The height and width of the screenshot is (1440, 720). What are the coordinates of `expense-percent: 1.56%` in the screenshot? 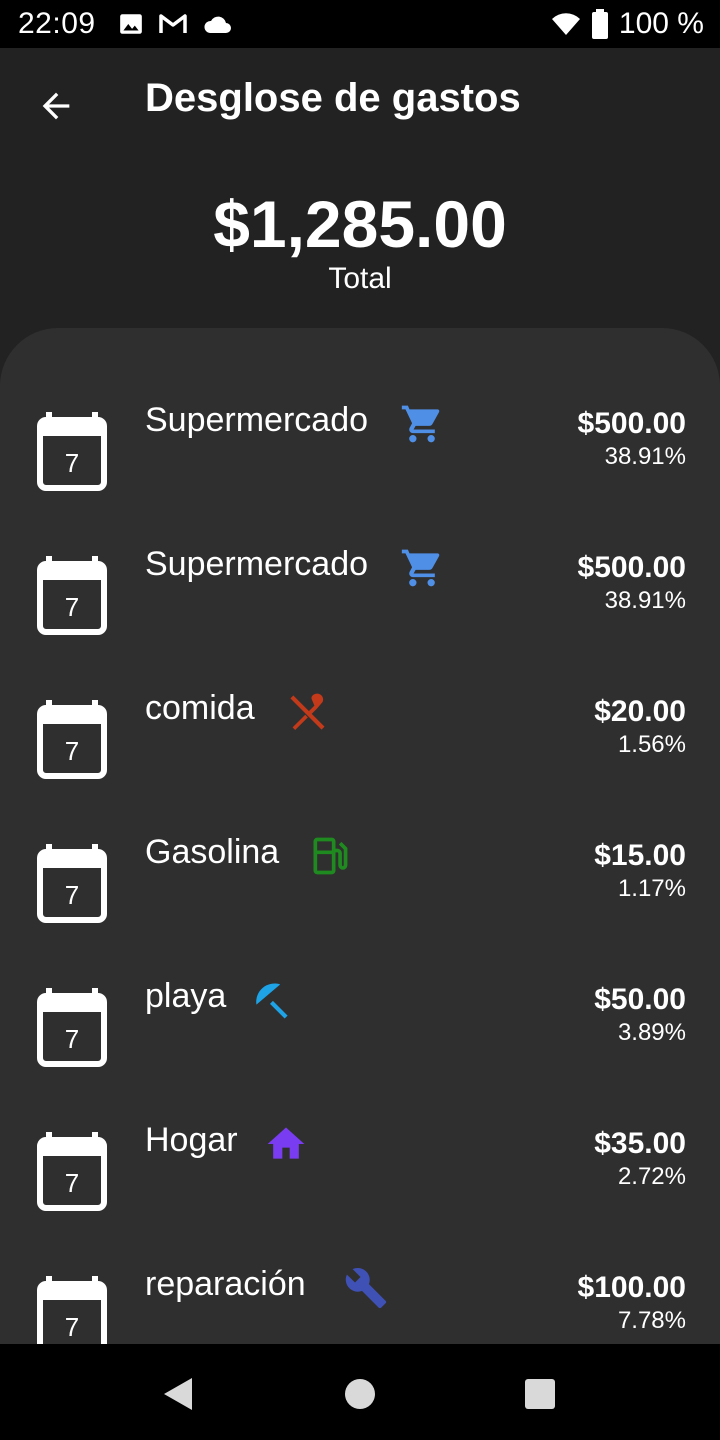 It's located at (651, 744).